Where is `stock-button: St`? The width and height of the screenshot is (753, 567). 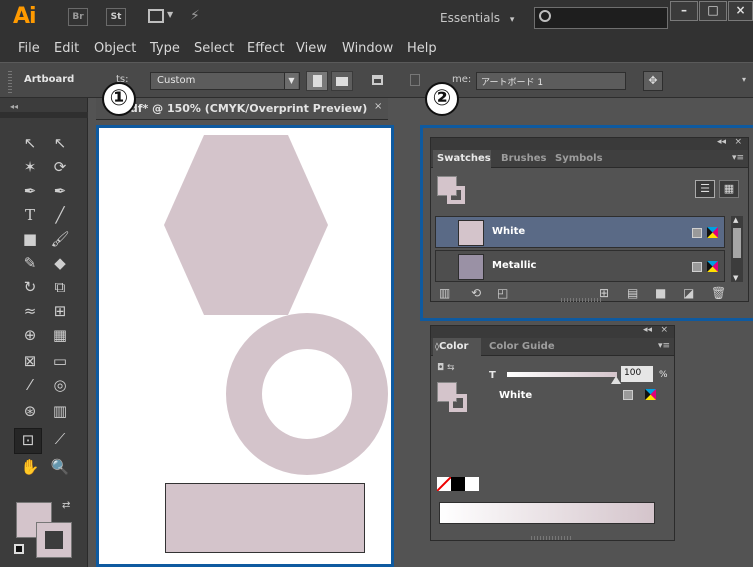 stock-button: St is located at coordinates (116, 17).